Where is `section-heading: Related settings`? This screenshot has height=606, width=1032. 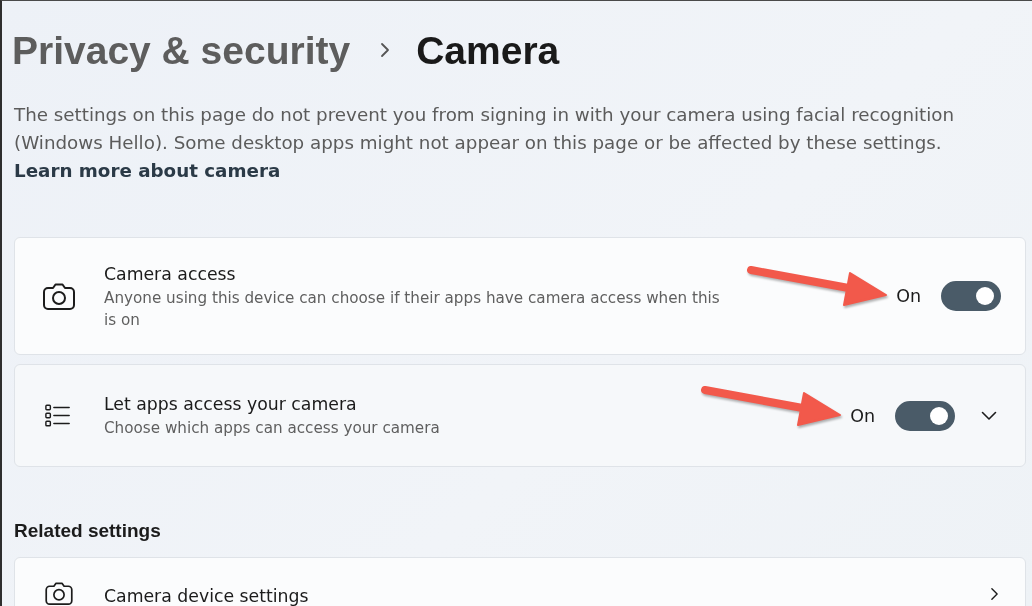 section-heading: Related settings is located at coordinates (88, 531).